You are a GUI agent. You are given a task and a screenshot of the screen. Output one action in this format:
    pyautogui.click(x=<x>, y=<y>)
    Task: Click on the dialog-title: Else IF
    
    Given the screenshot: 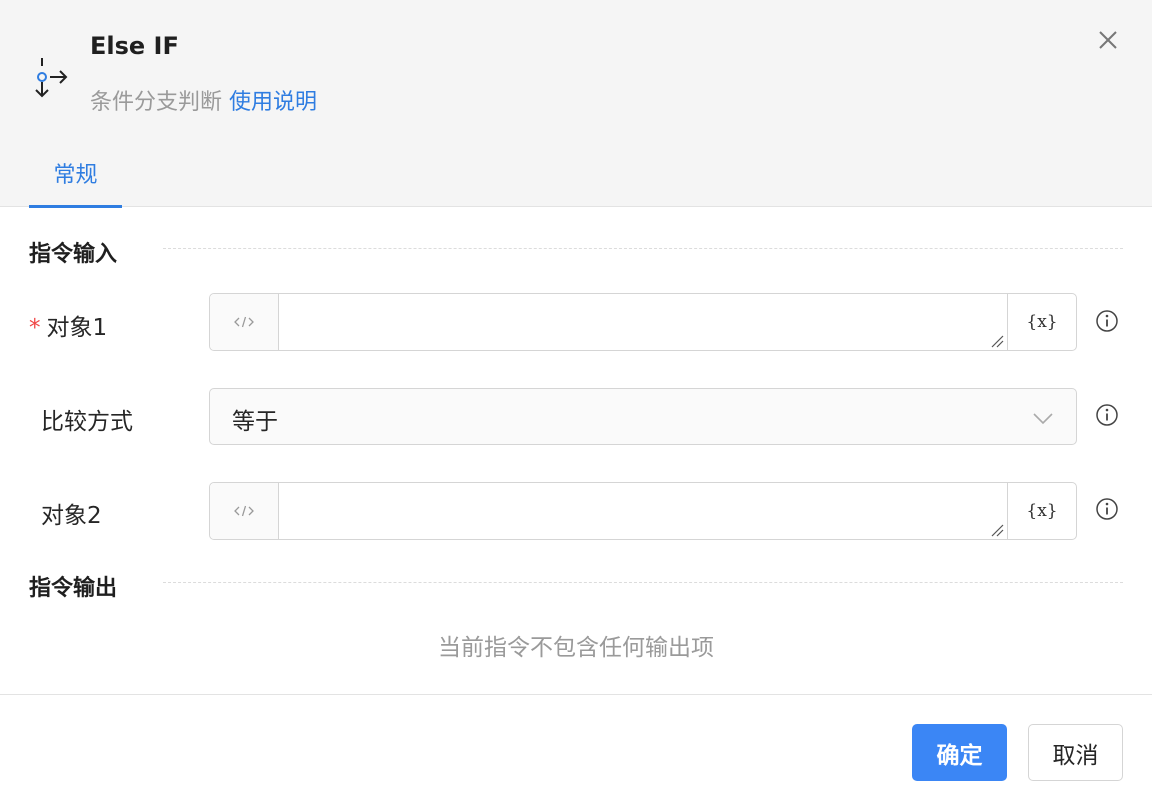 What is the action you would take?
    pyautogui.click(x=134, y=46)
    